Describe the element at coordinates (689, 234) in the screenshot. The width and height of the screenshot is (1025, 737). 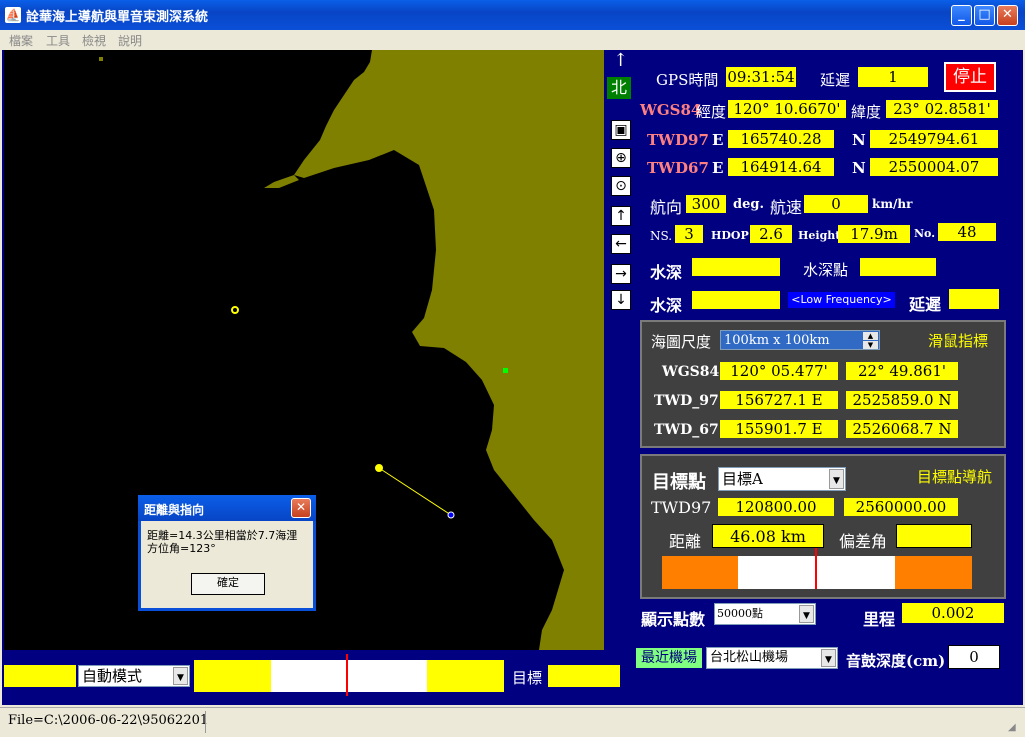
I see `ns-value: 3` at that location.